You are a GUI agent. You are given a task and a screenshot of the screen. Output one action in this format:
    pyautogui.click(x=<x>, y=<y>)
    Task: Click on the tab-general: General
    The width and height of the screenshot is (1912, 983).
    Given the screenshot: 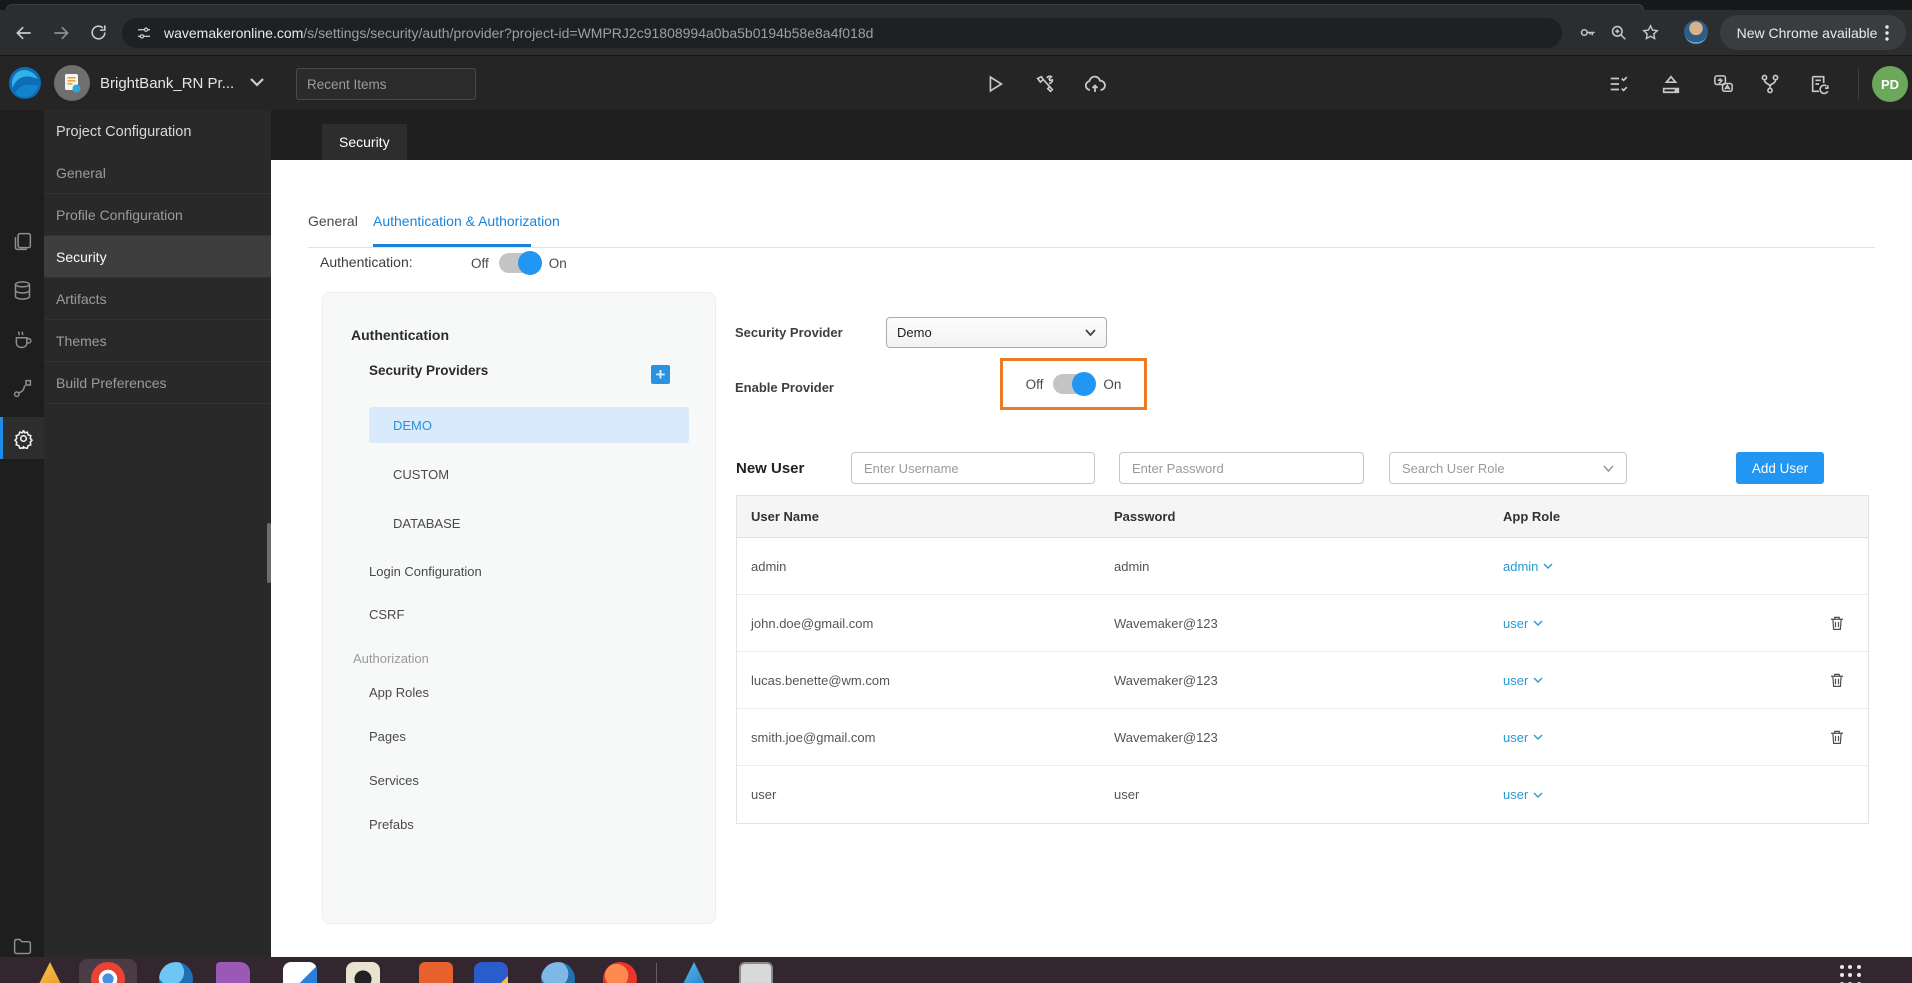 What is the action you would take?
    pyautogui.click(x=333, y=221)
    